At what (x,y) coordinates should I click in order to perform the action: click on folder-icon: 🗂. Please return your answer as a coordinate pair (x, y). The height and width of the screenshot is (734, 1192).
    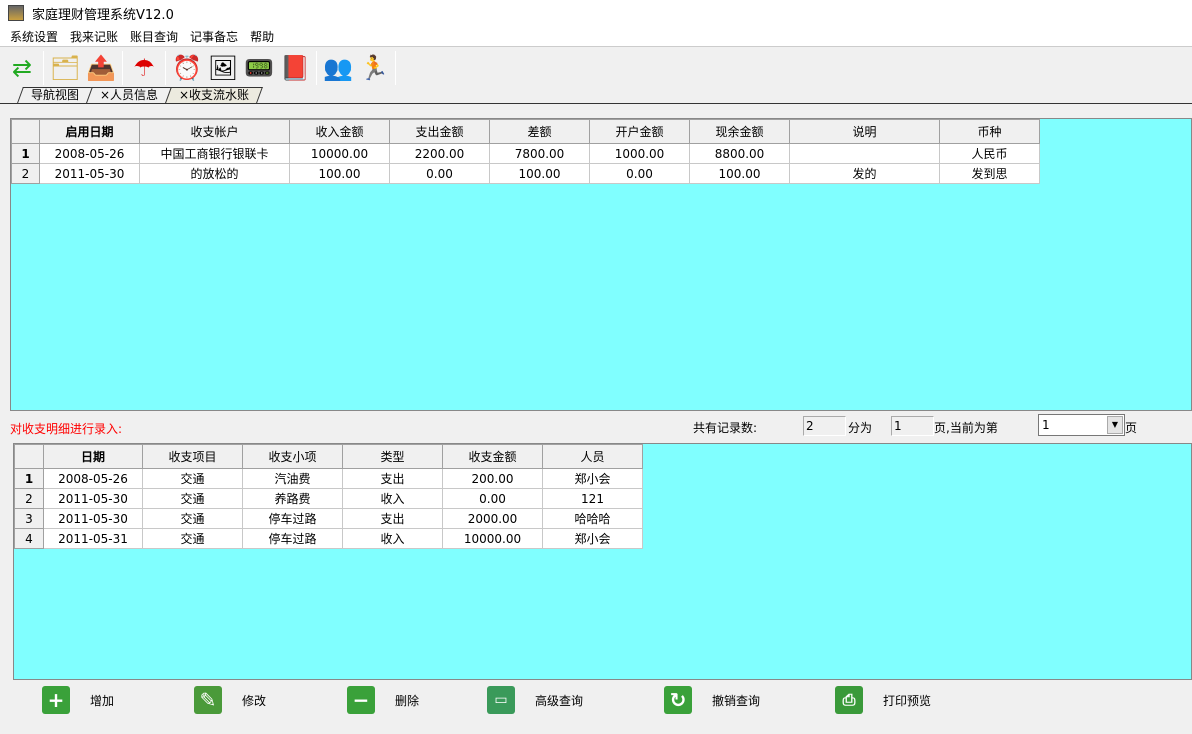
    Looking at the image, I should click on (65, 68).